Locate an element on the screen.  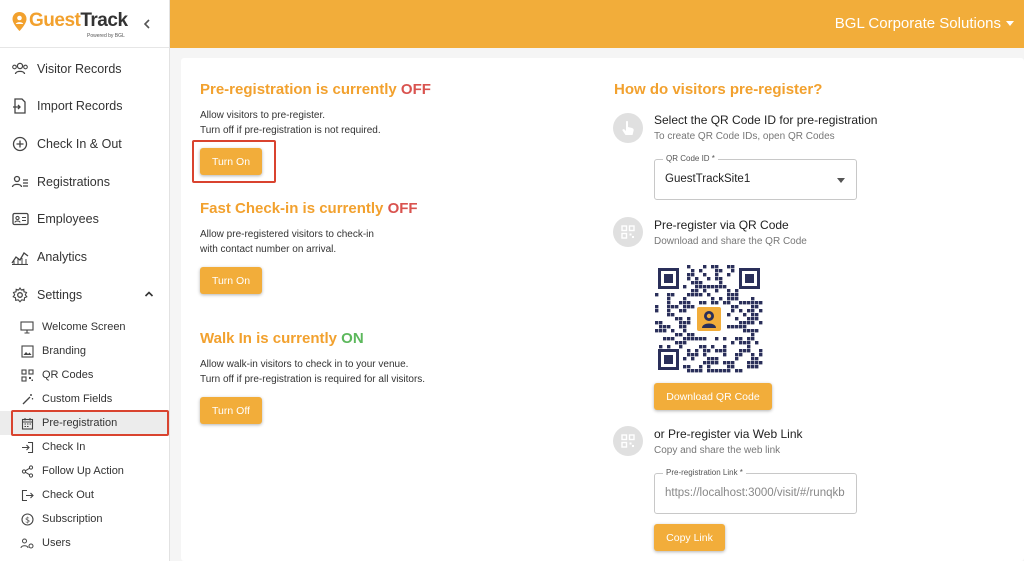
settings-item-users: Users is located at coordinates (84, 543).